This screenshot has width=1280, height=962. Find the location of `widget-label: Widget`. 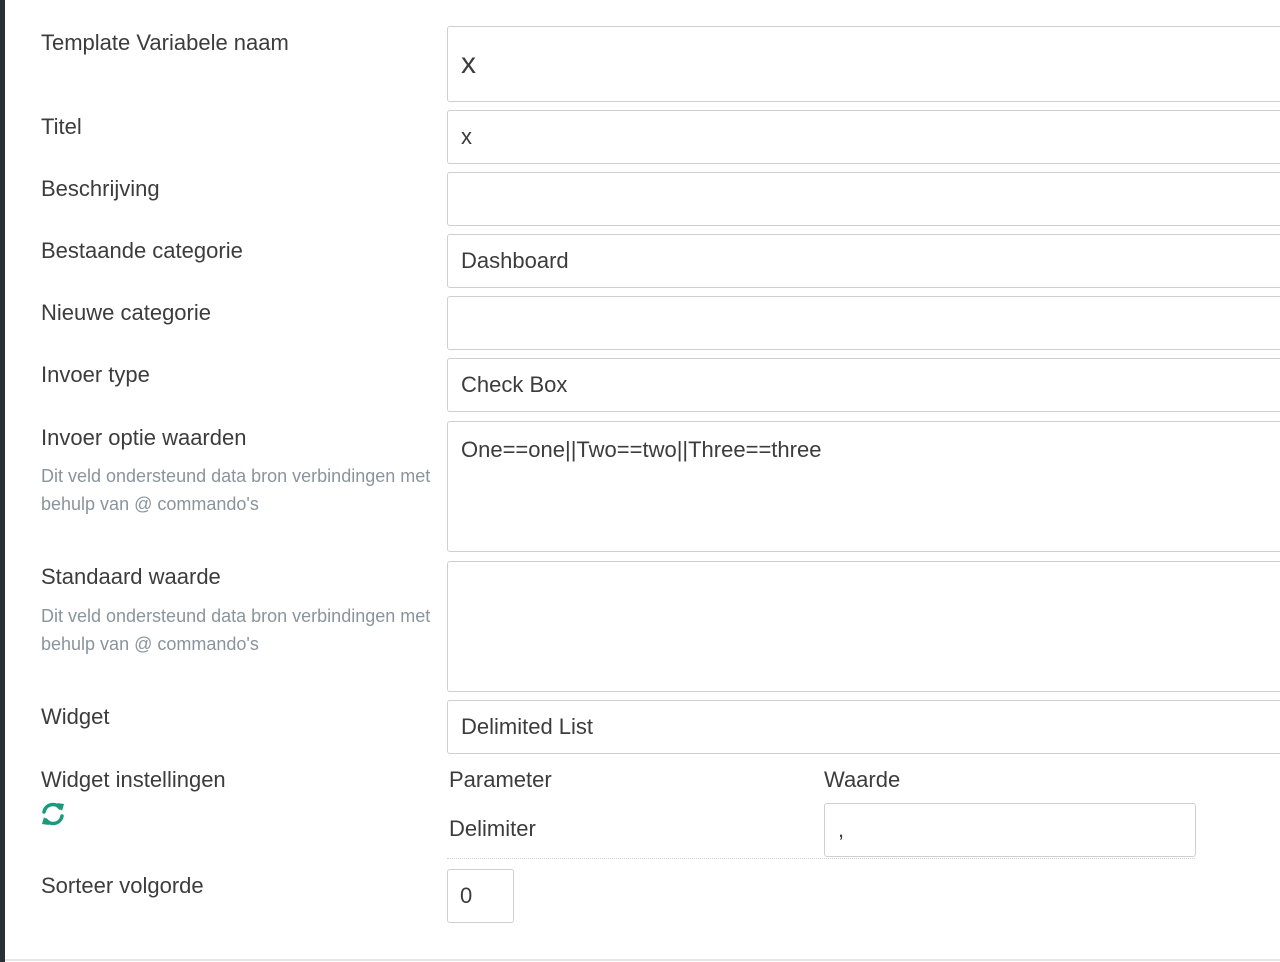

widget-label: Widget is located at coordinates (75, 716).